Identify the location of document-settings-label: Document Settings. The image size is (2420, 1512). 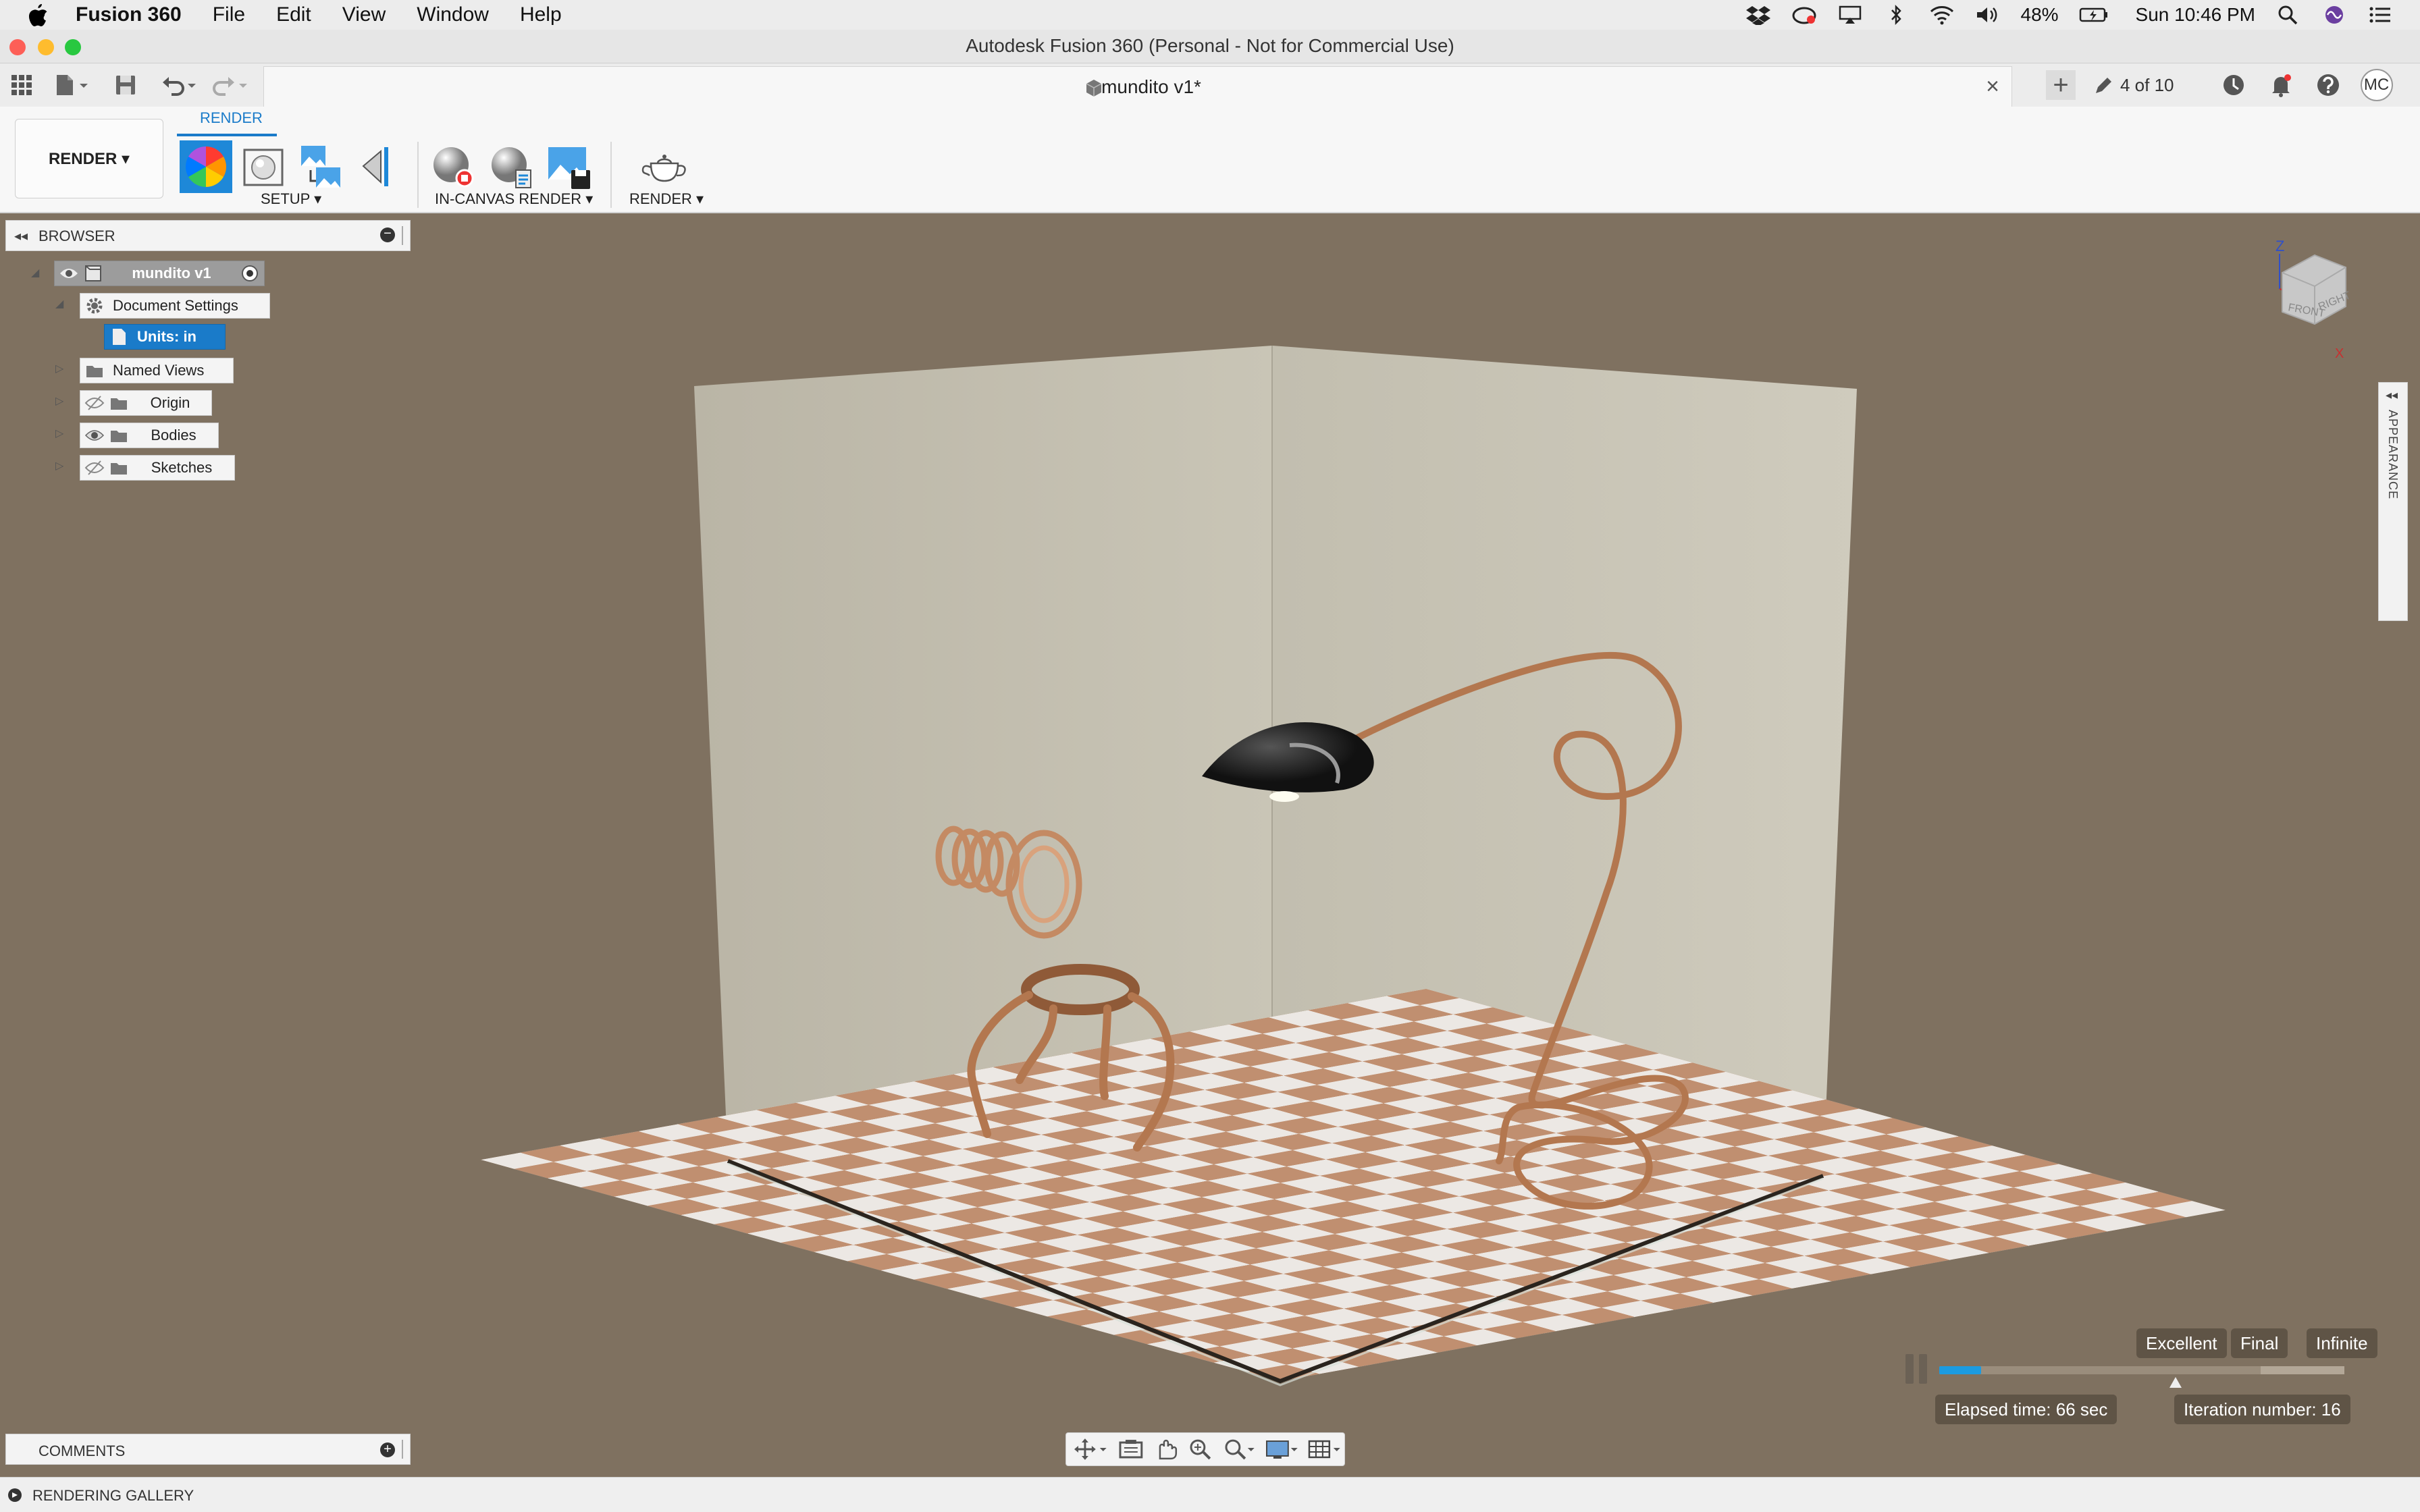
(175, 305).